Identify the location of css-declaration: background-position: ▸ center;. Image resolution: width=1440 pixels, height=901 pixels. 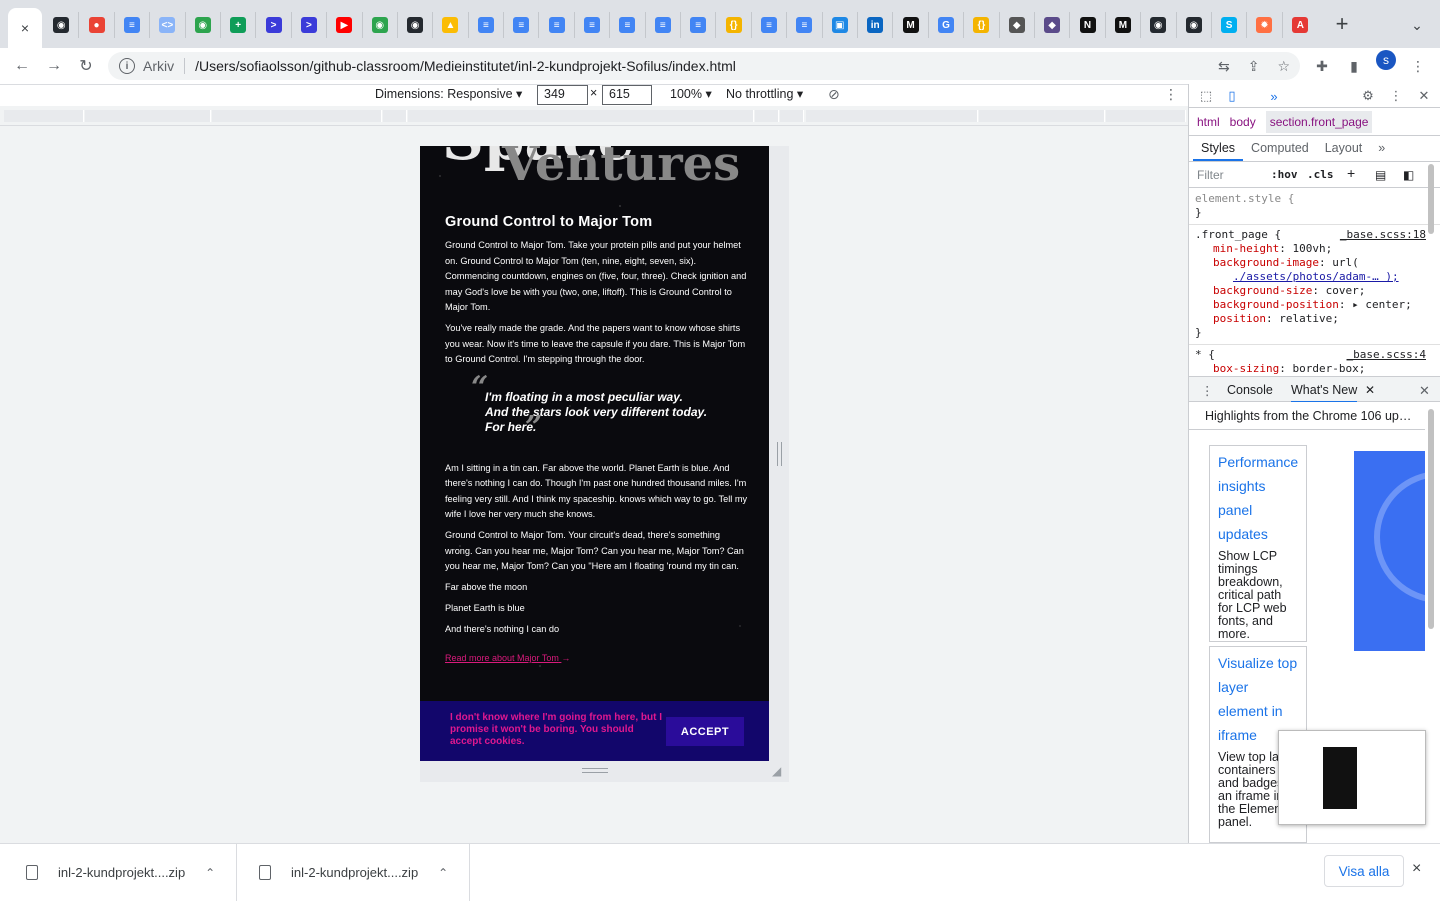
(1317, 305).